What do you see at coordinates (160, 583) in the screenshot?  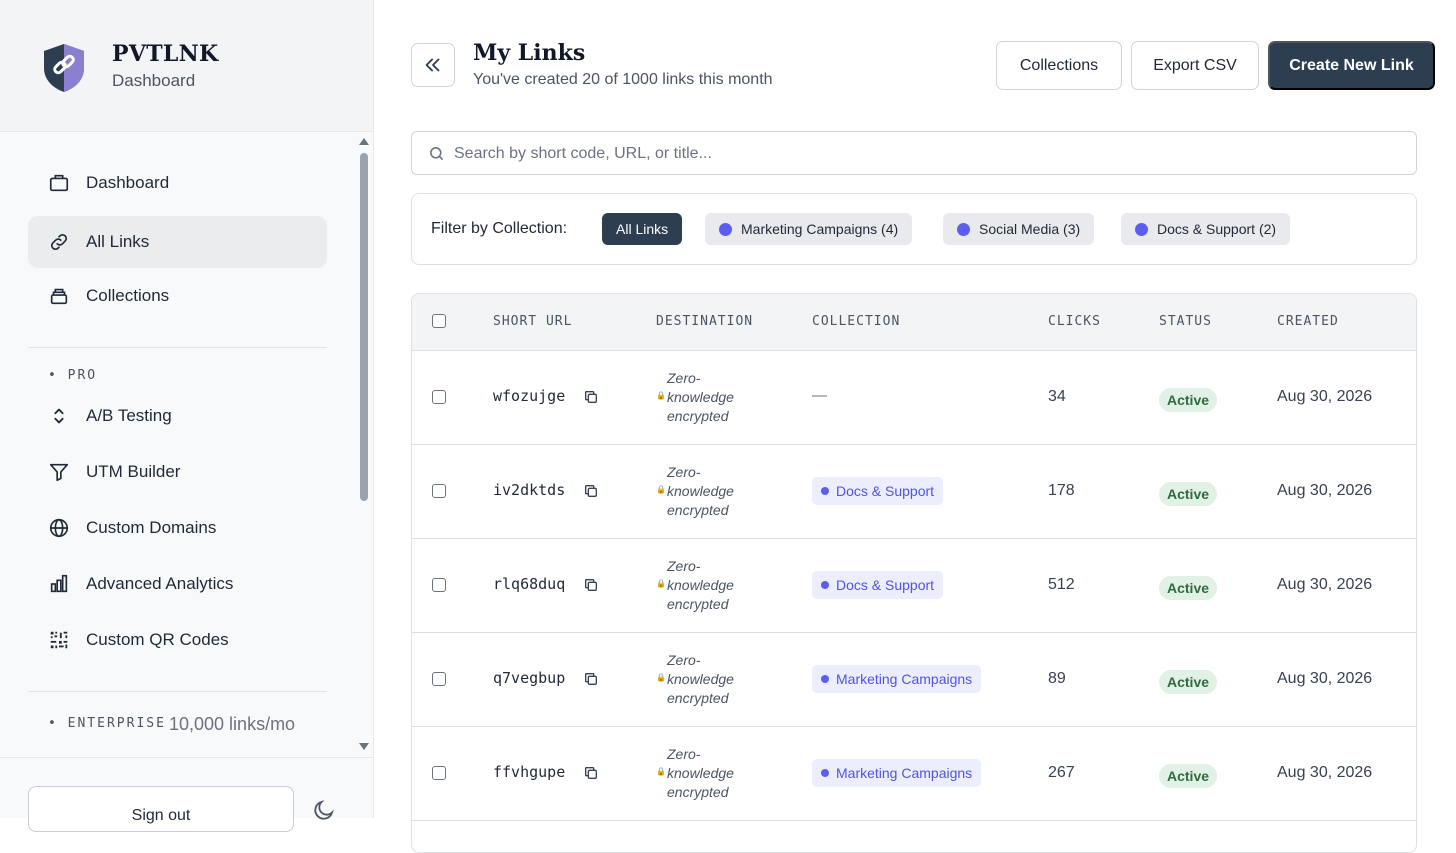 I see `sidebar-item-label: Advanced Analytics` at bounding box center [160, 583].